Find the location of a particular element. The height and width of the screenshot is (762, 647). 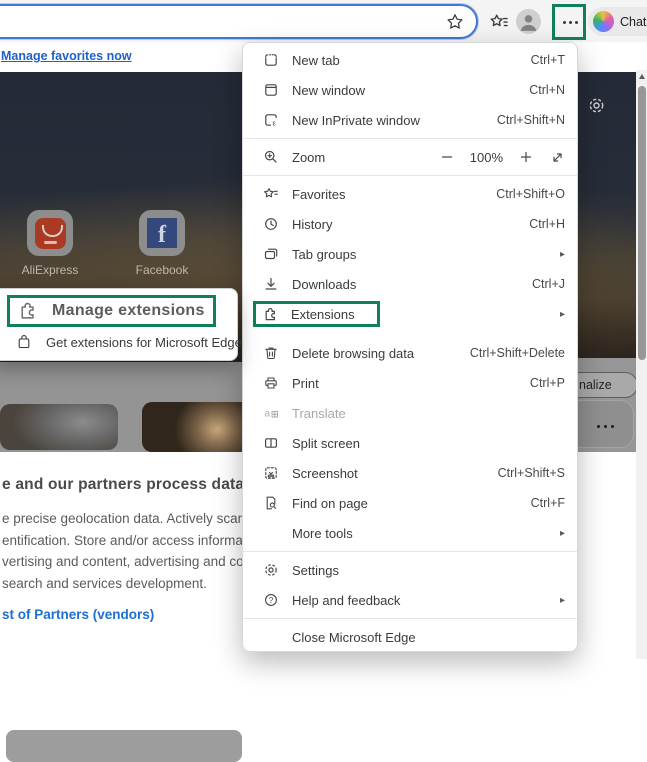

partners-vendors-link: st of Partners (vendors) is located at coordinates (78, 614).